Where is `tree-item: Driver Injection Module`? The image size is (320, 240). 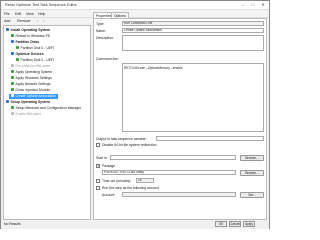 tree-item: Driver Injection Module is located at coordinates (30, 90).